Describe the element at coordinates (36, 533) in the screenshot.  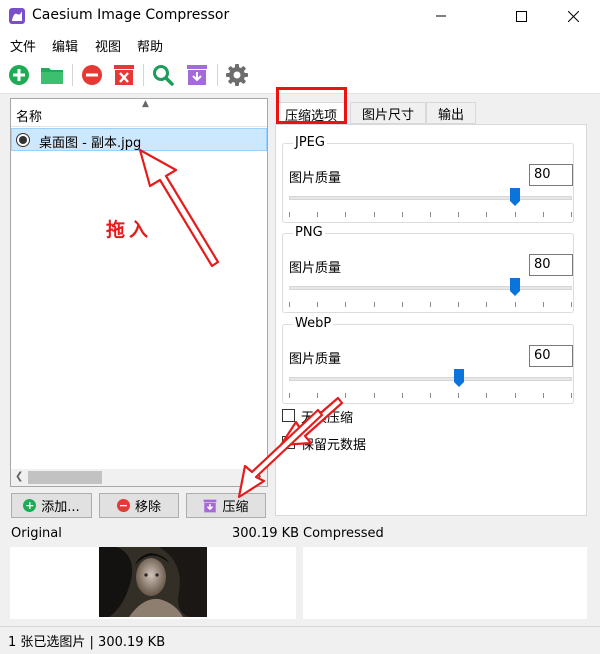
I see `original-label: Original` at that location.